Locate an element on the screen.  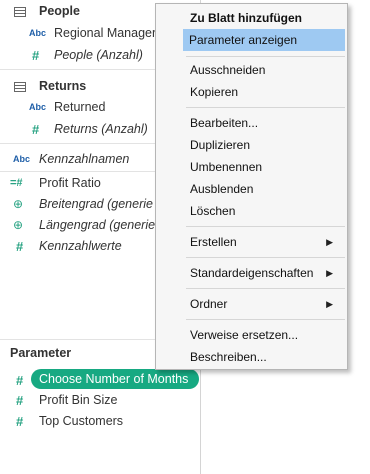
field-label: Kennzahlwerte is located at coordinates (80, 246).